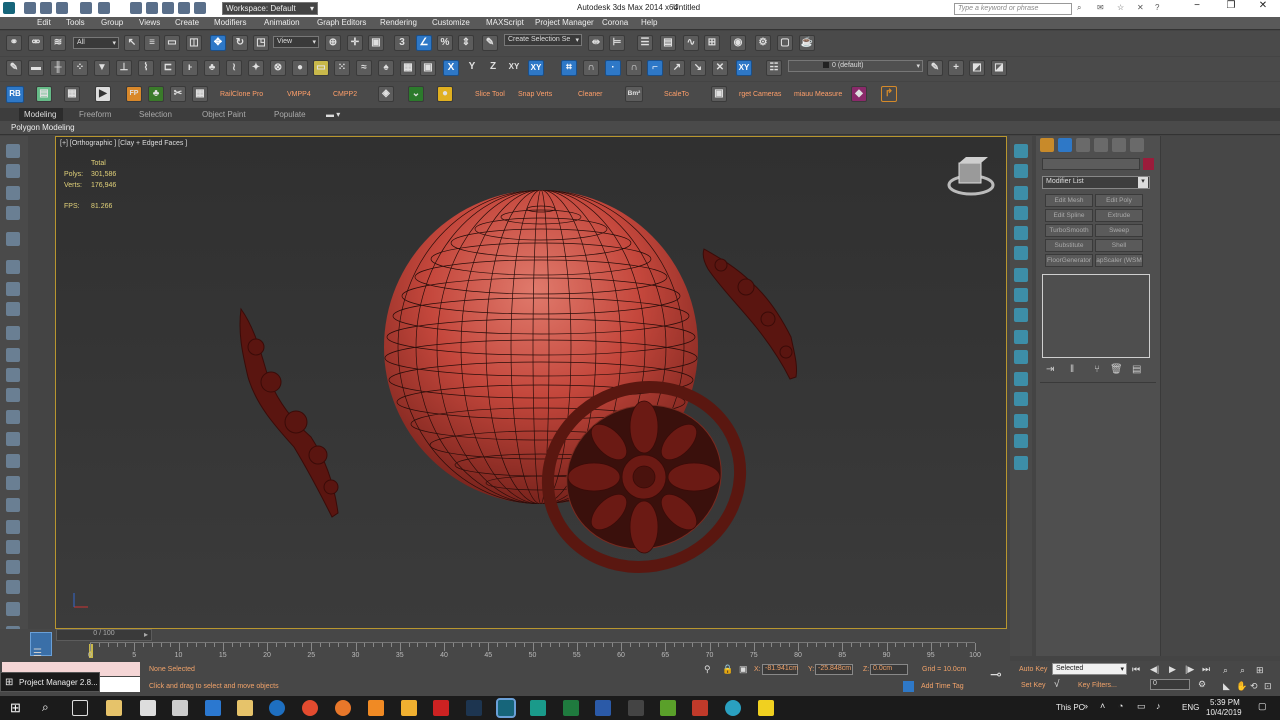  What do you see at coordinates (44, 94) in the screenshot?
I see `forest-pack-icon: ▤` at bounding box center [44, 94].